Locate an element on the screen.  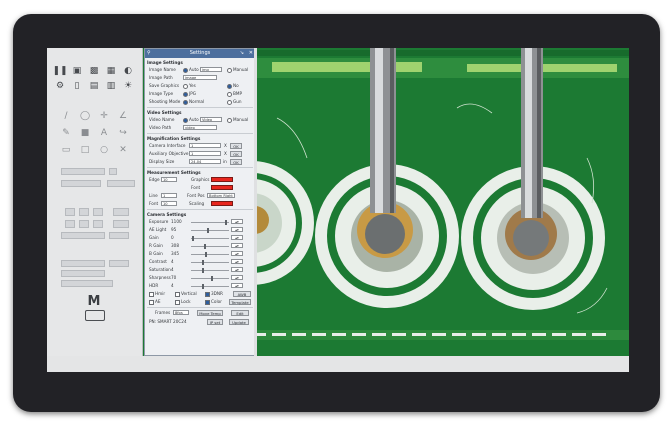
brightness-icon: ☀ is located at coordinates (128, 86).